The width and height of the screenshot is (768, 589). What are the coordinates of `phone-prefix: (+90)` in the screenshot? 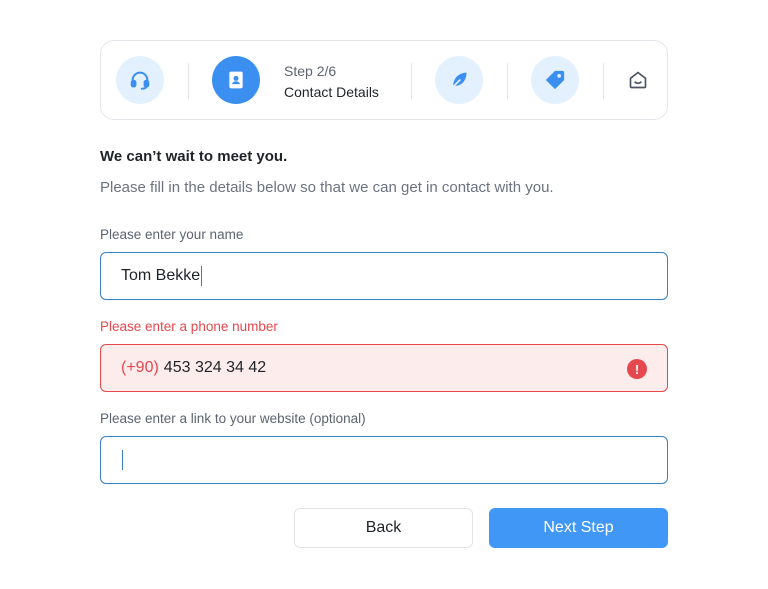 It's located at (140, 367).